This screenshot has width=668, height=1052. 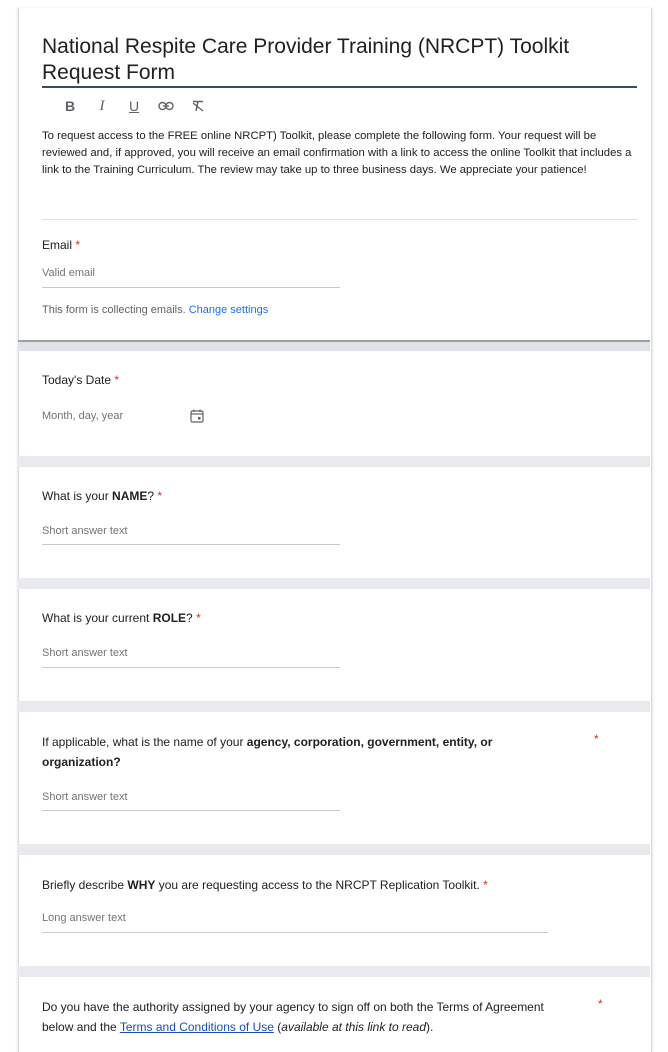 I want to click on date-label: Today's Date *, so click(x=80, y=380).